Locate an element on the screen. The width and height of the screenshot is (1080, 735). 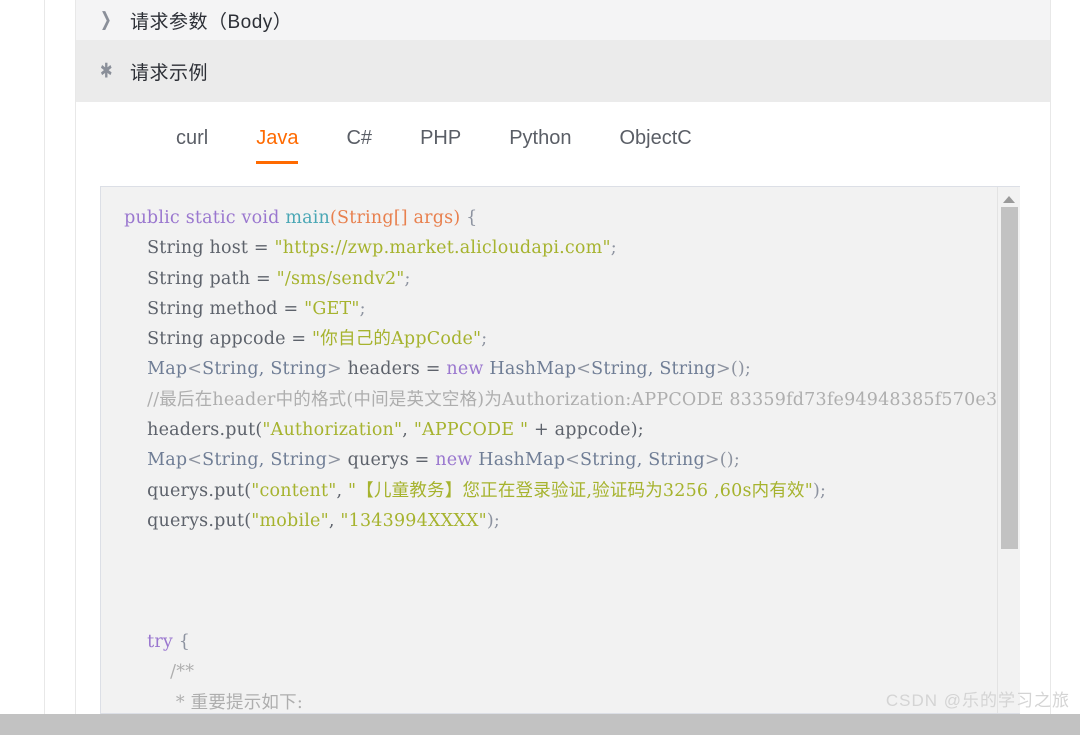
code-token: querys = is located at coordinates (388, 460).